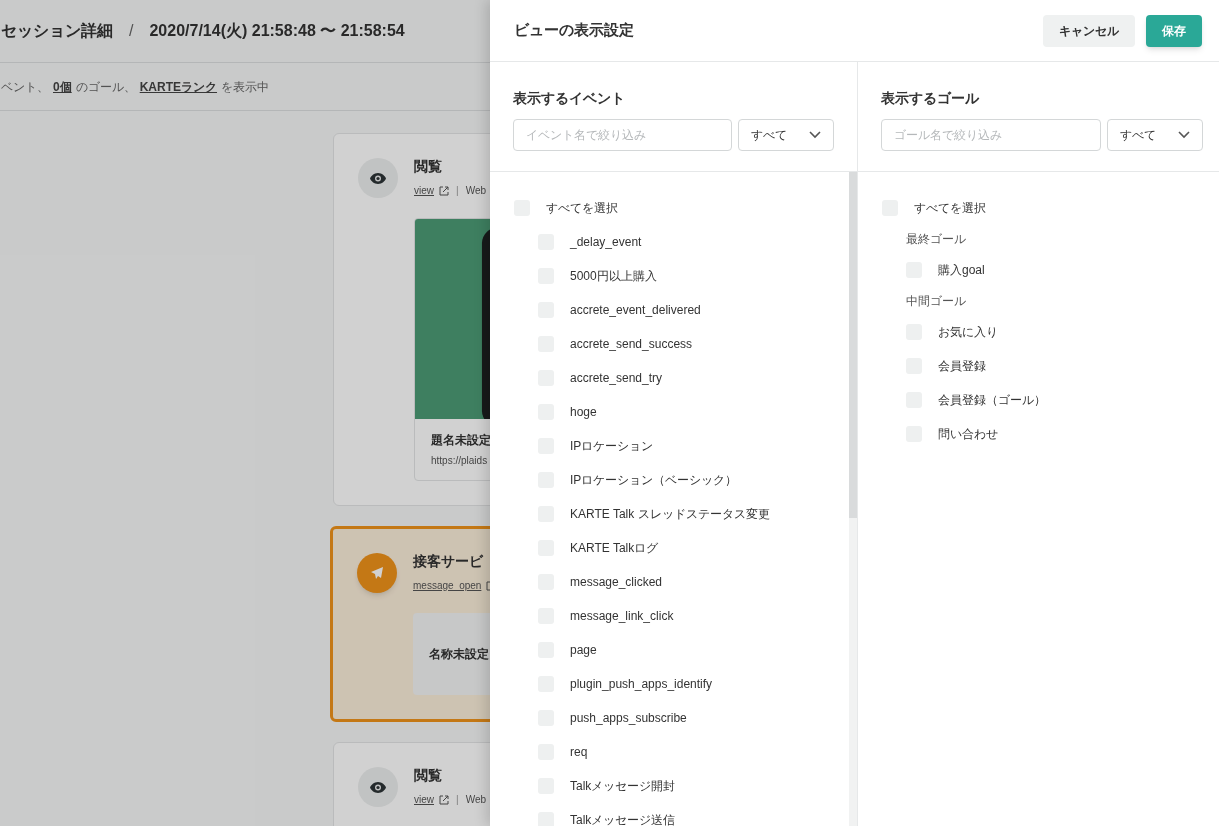 The width and height of the screenshot is (1219, 826). Describe the element at coordinates (622, 135) in the screenshot. I see `search-field: イベント名で絞り込み` at that location.